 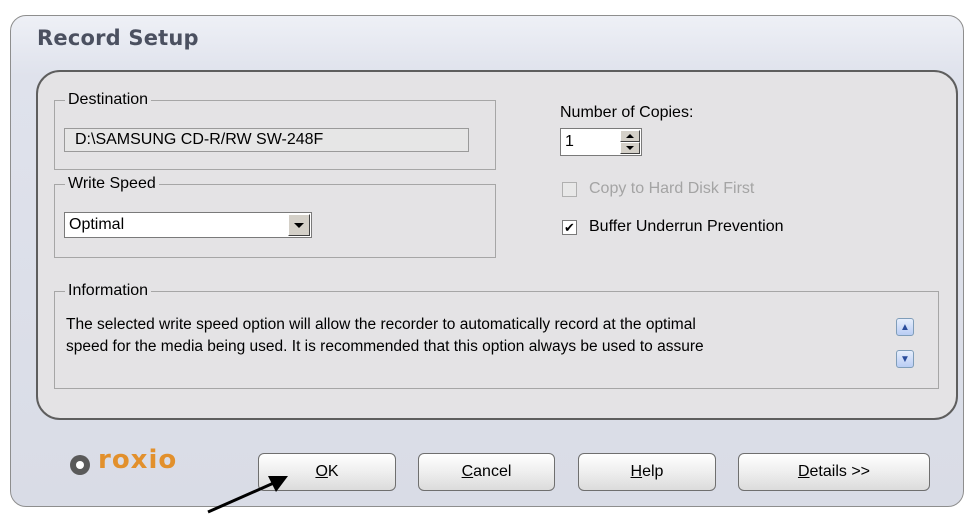 I want to click on chevron-up-icon: ▲, so click(x=905, y=327).